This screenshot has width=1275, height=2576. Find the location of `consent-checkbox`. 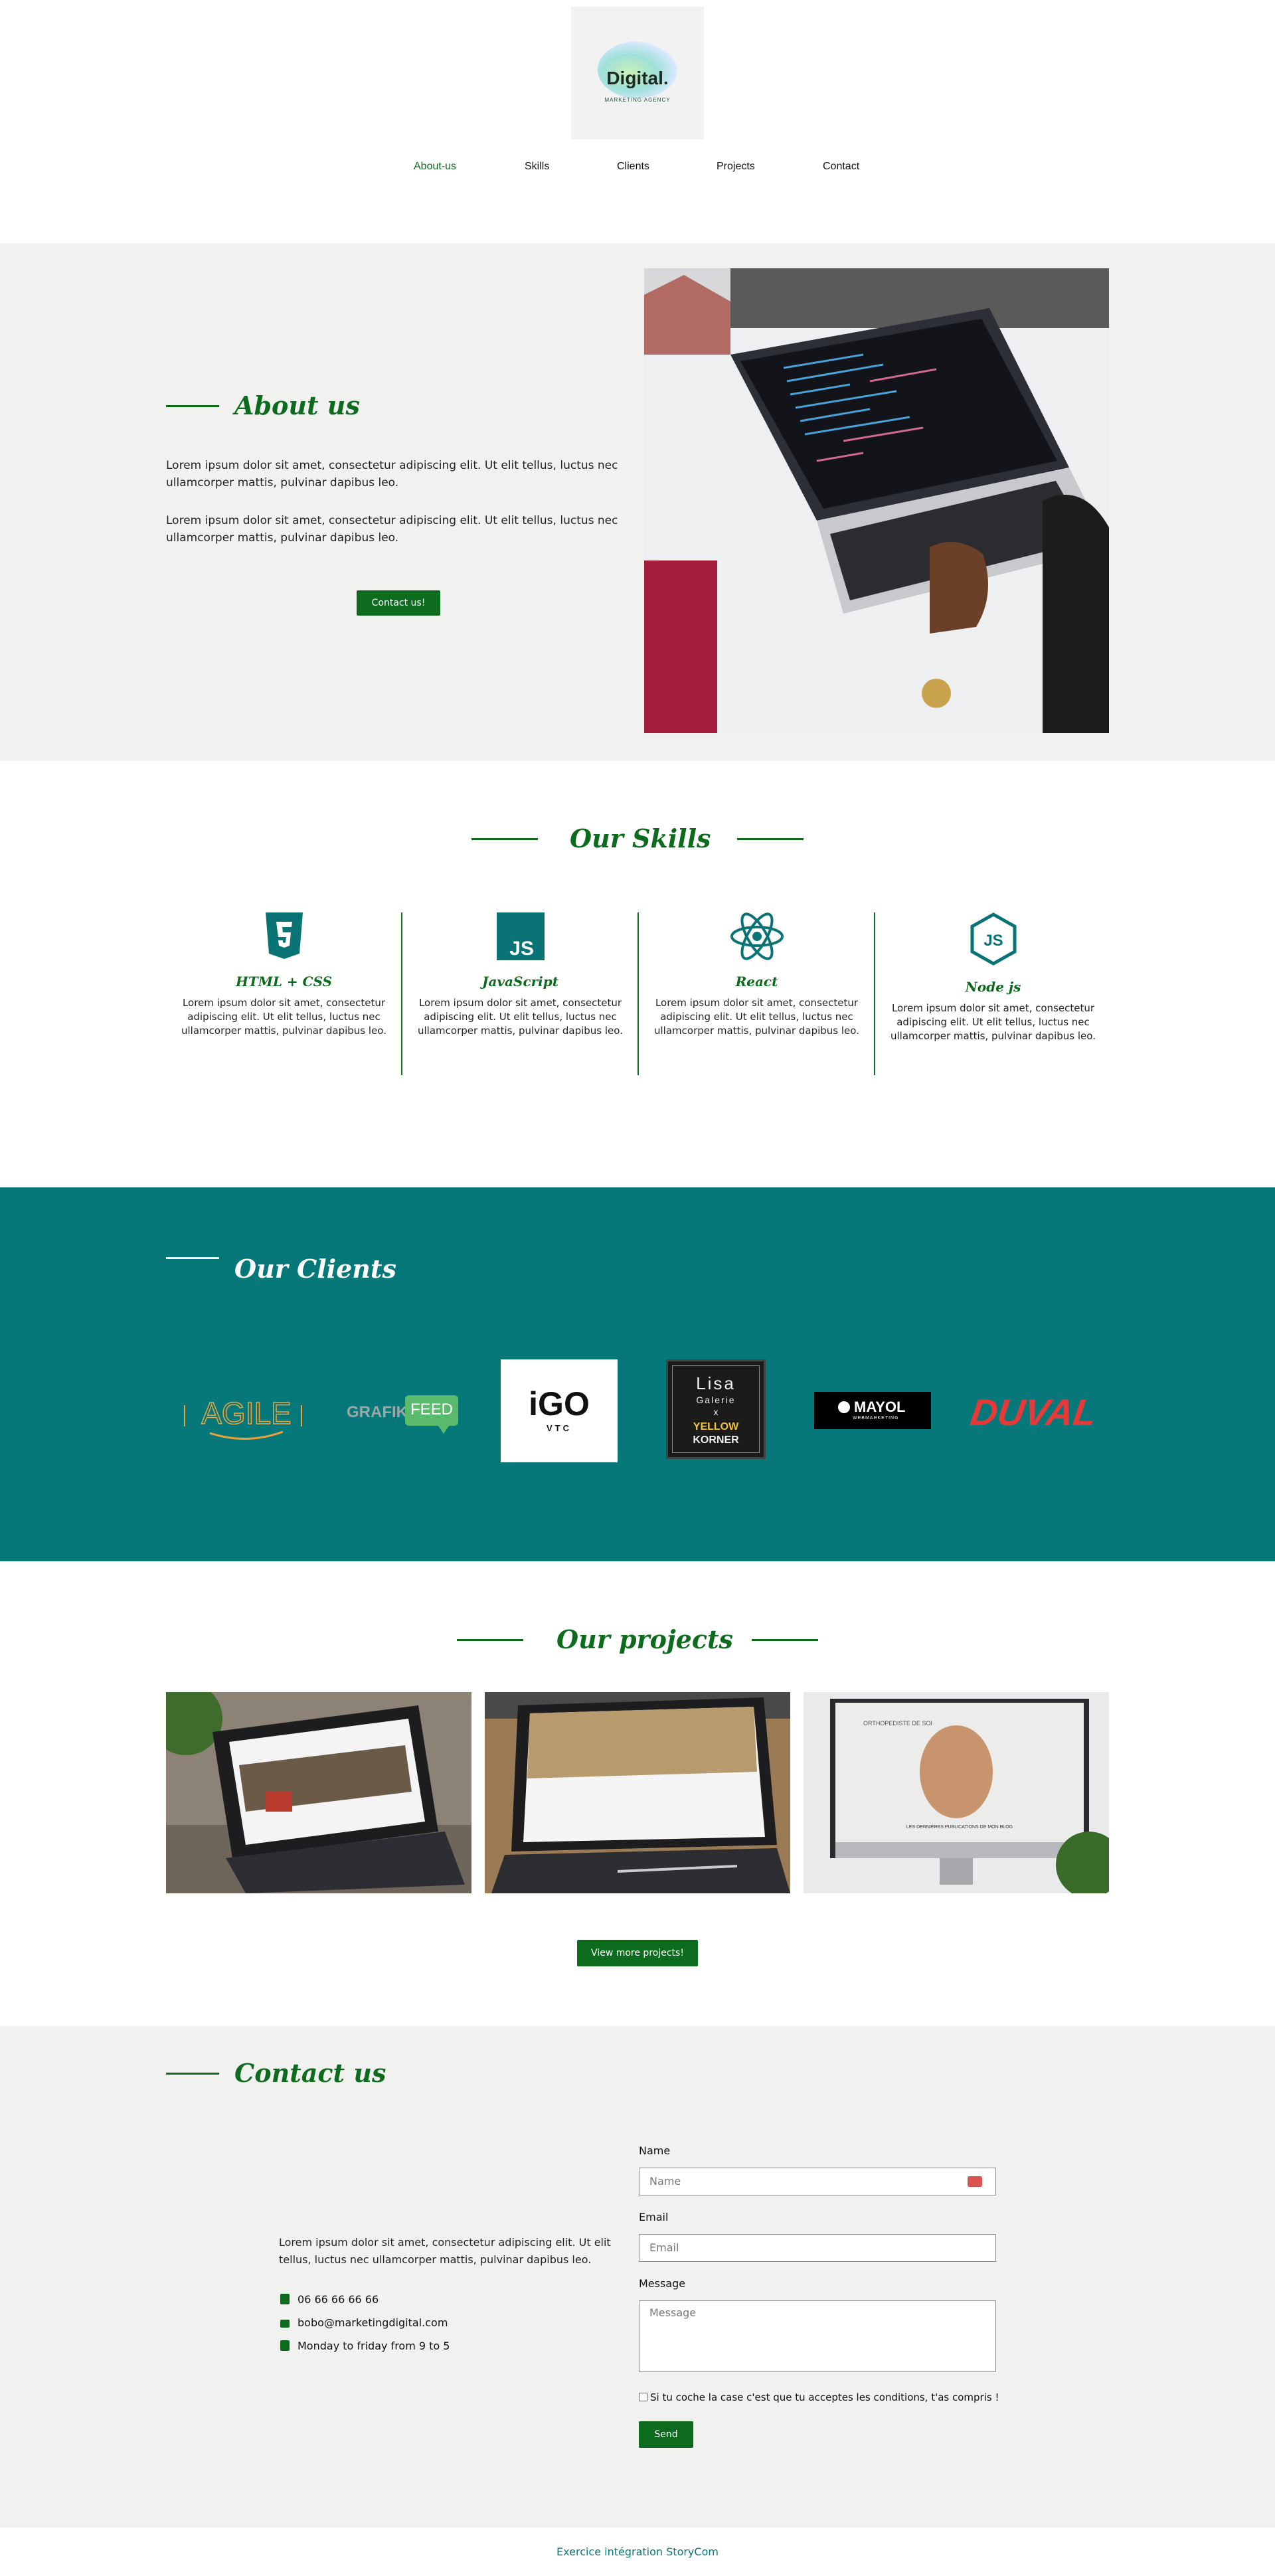

consent-checkbox is located at coordinates (643, 2397).